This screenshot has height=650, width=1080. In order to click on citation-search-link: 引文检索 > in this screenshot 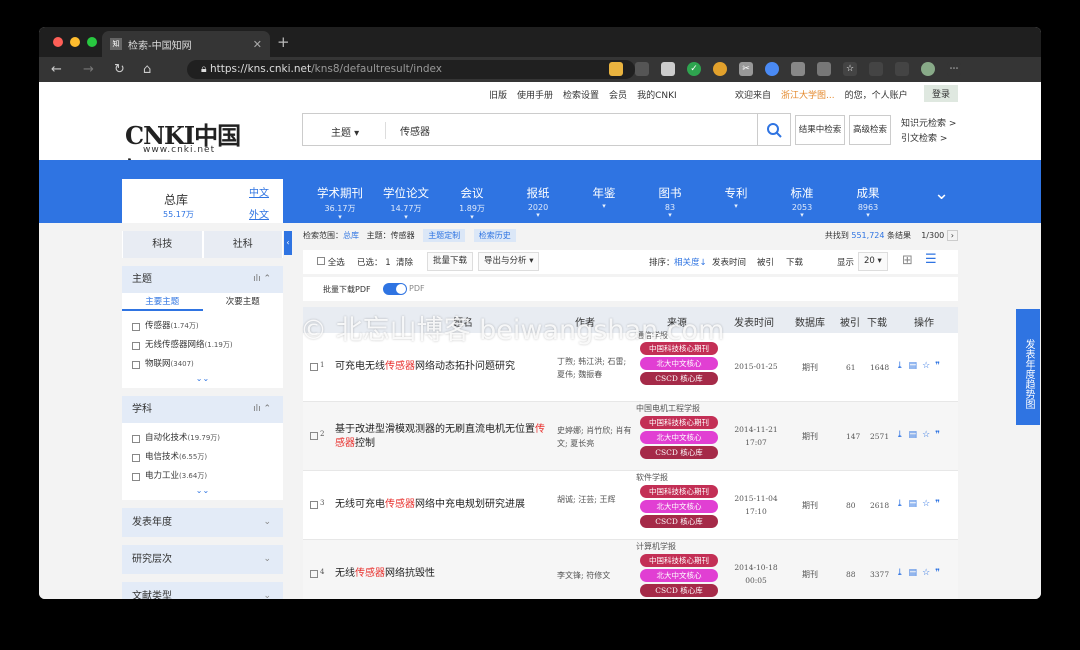, I will do `click(928, 139)`.